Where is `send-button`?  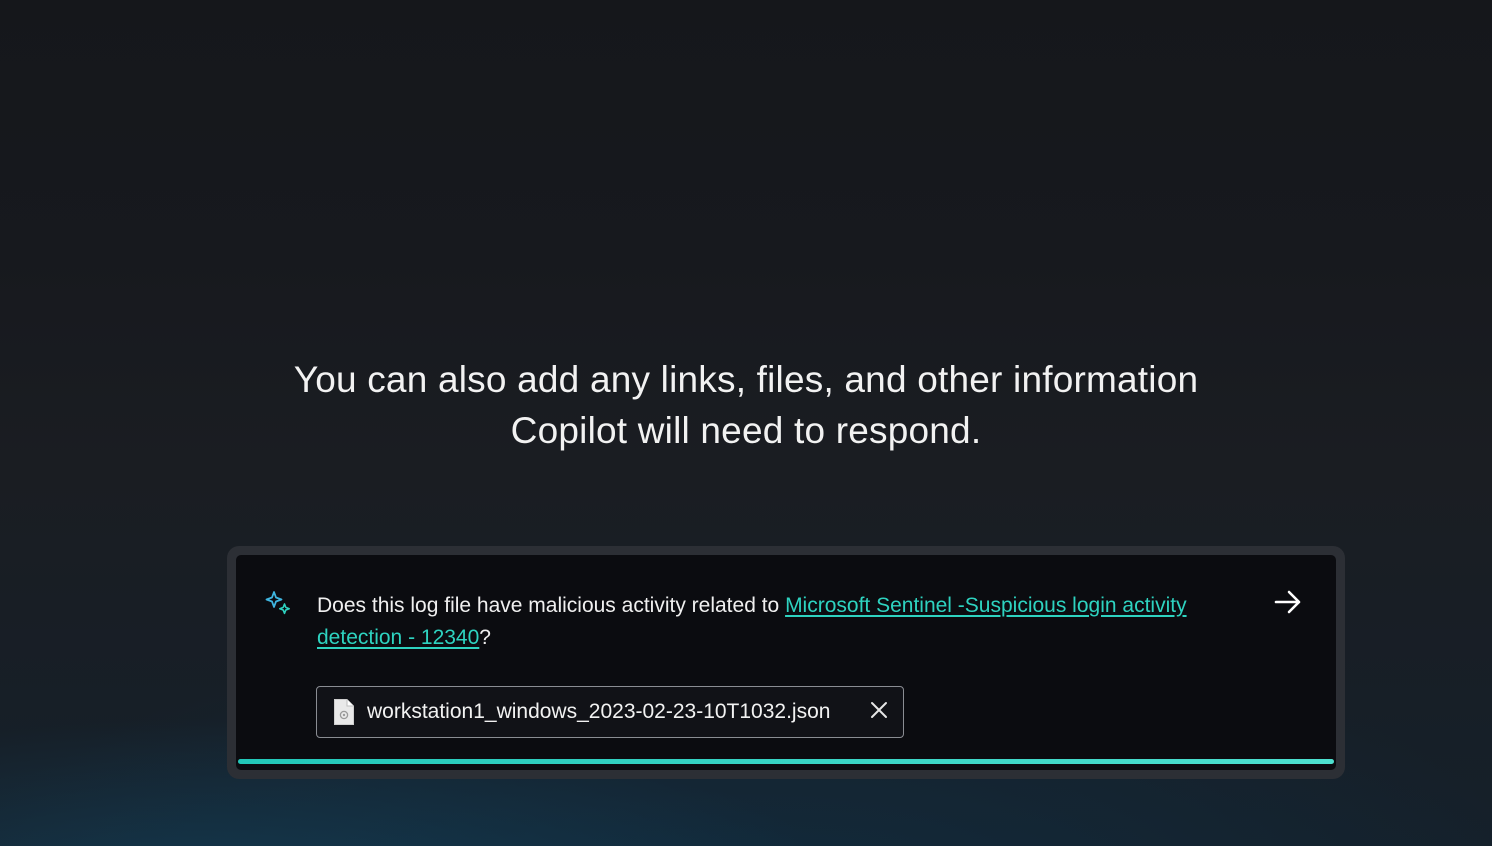 send-button is located at coordinates (1288, 604).